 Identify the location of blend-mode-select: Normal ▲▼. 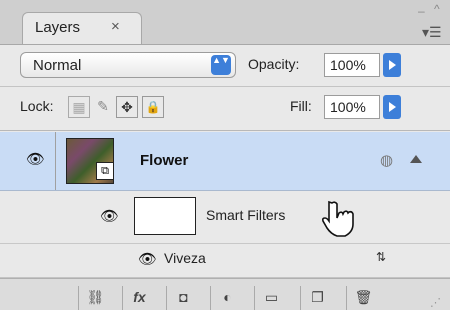
(128, 65).